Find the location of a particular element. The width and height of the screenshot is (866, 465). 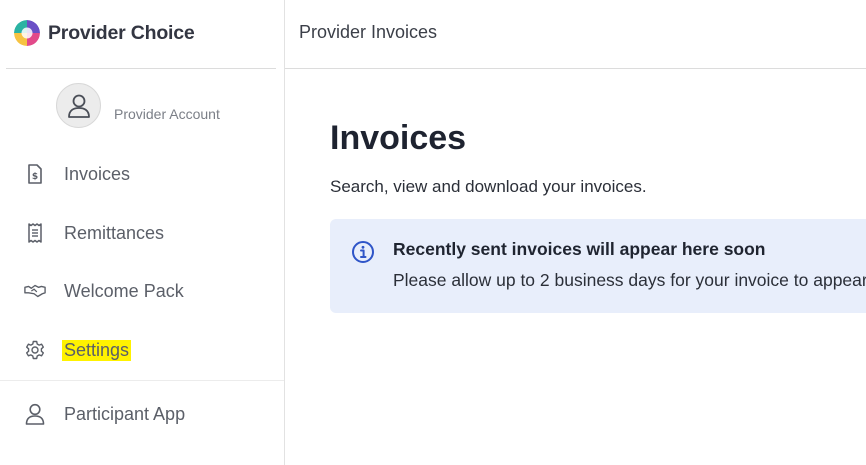

sidebar-item-label: Invoices is located at coordinates (97, 173).